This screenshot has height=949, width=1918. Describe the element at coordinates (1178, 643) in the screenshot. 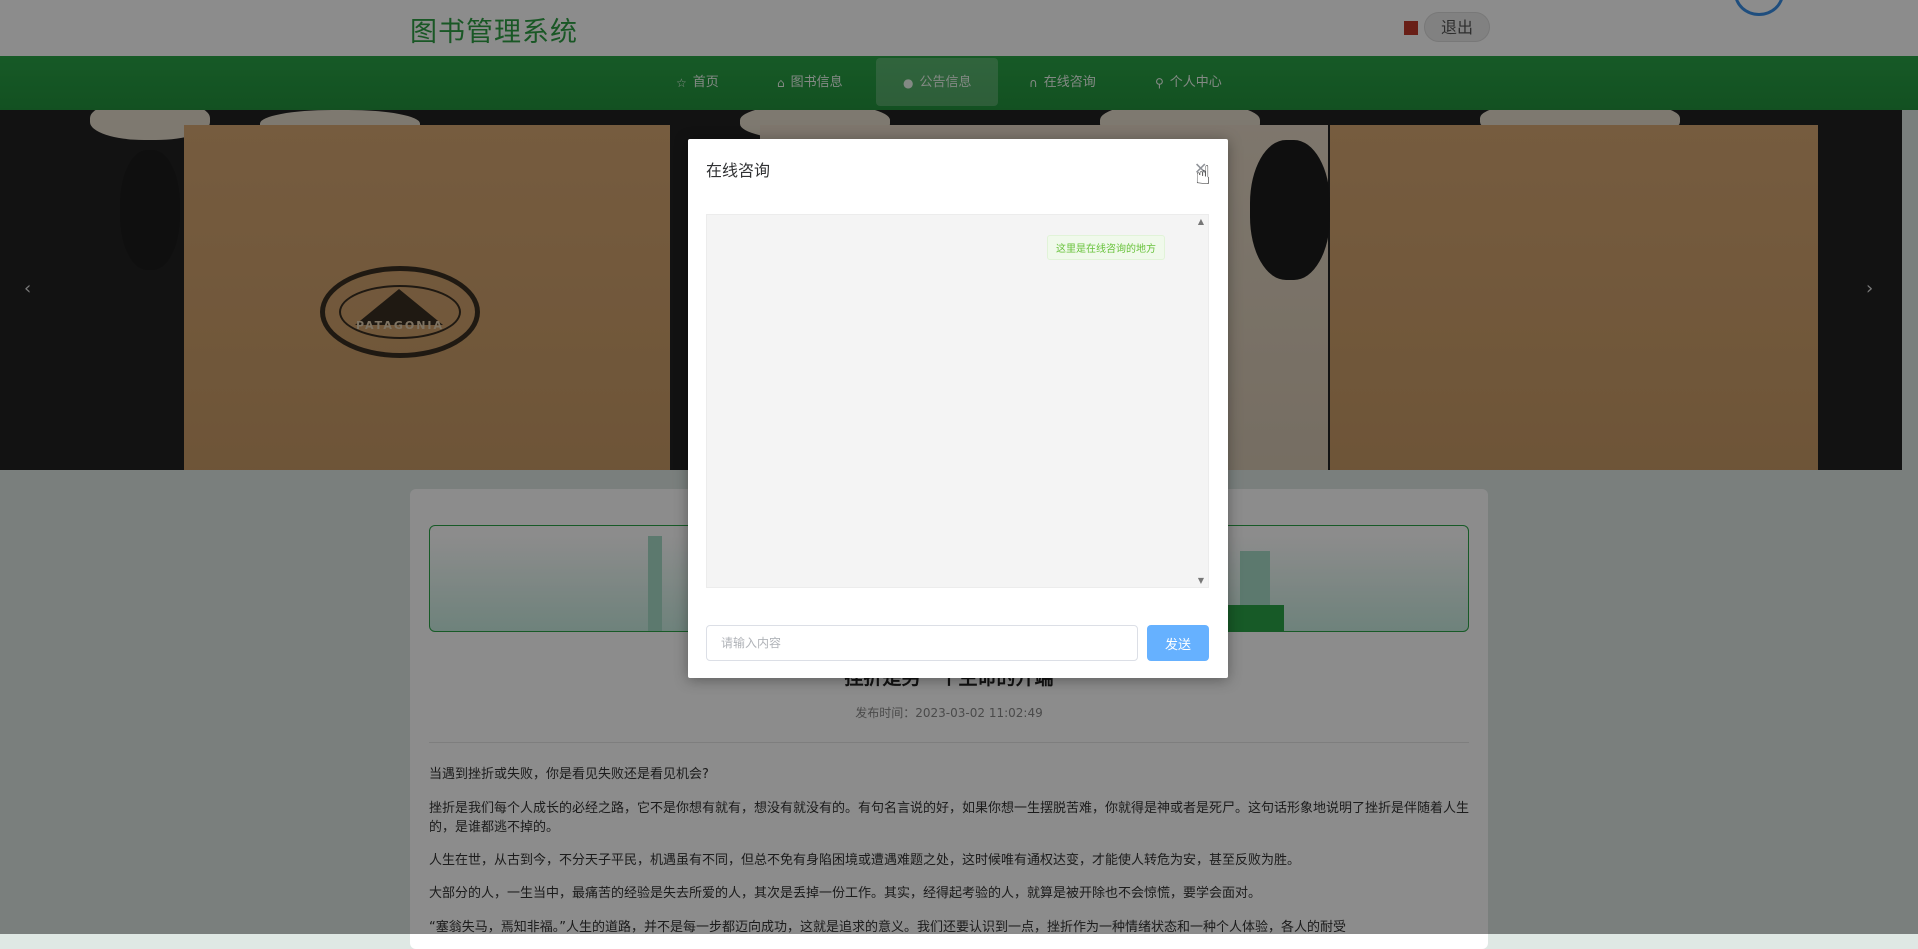

I see `send-button: 发送` at that location.